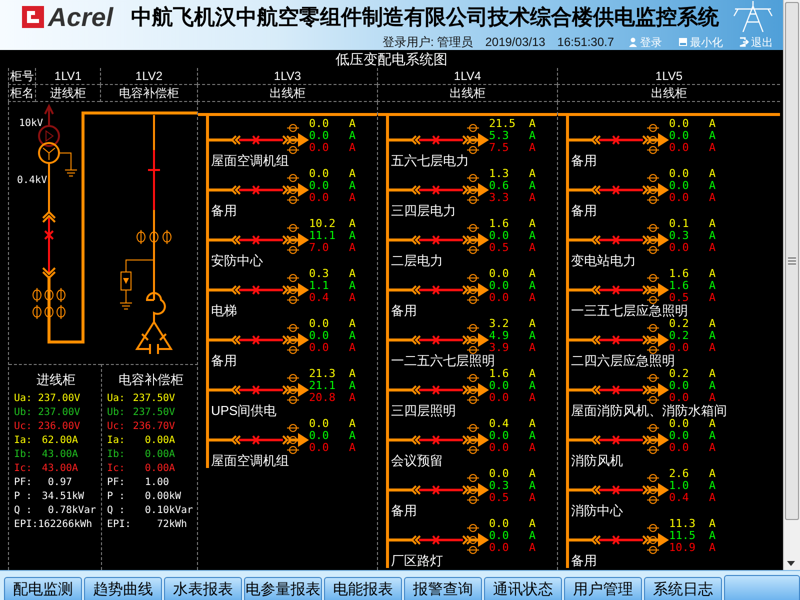 This screenshot has height=600, width=800. What do you see at coordinates (679, 224) in the screenshot?
I see `current-reading: 0.1` at bounding box center [679, 224].